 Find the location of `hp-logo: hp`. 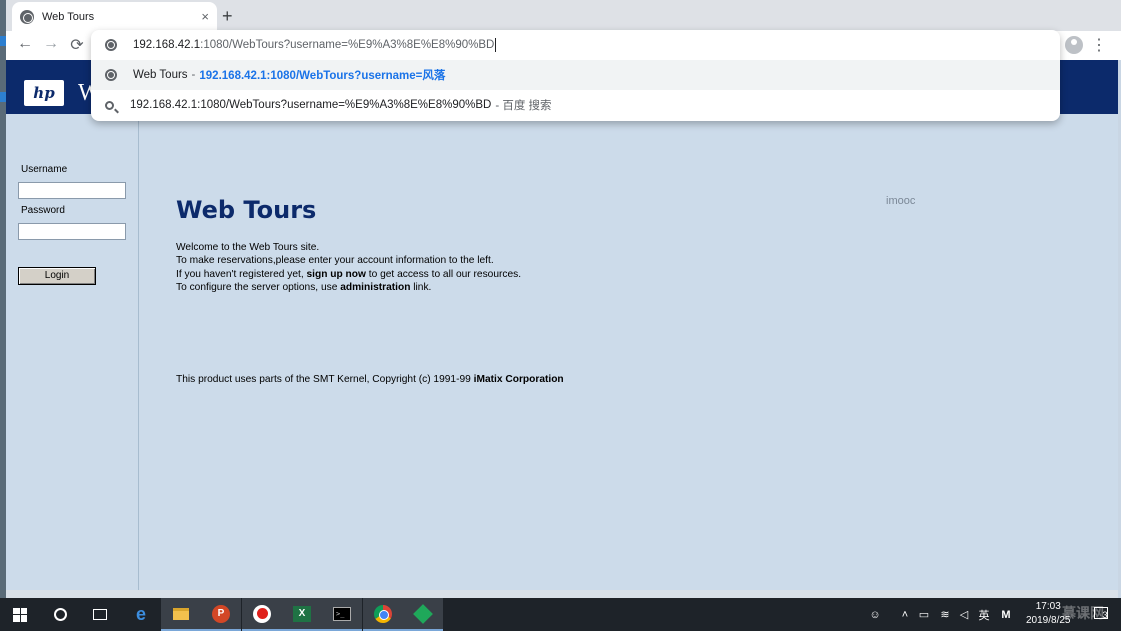

hp-logo: hp is located at coordinates (44, 93).